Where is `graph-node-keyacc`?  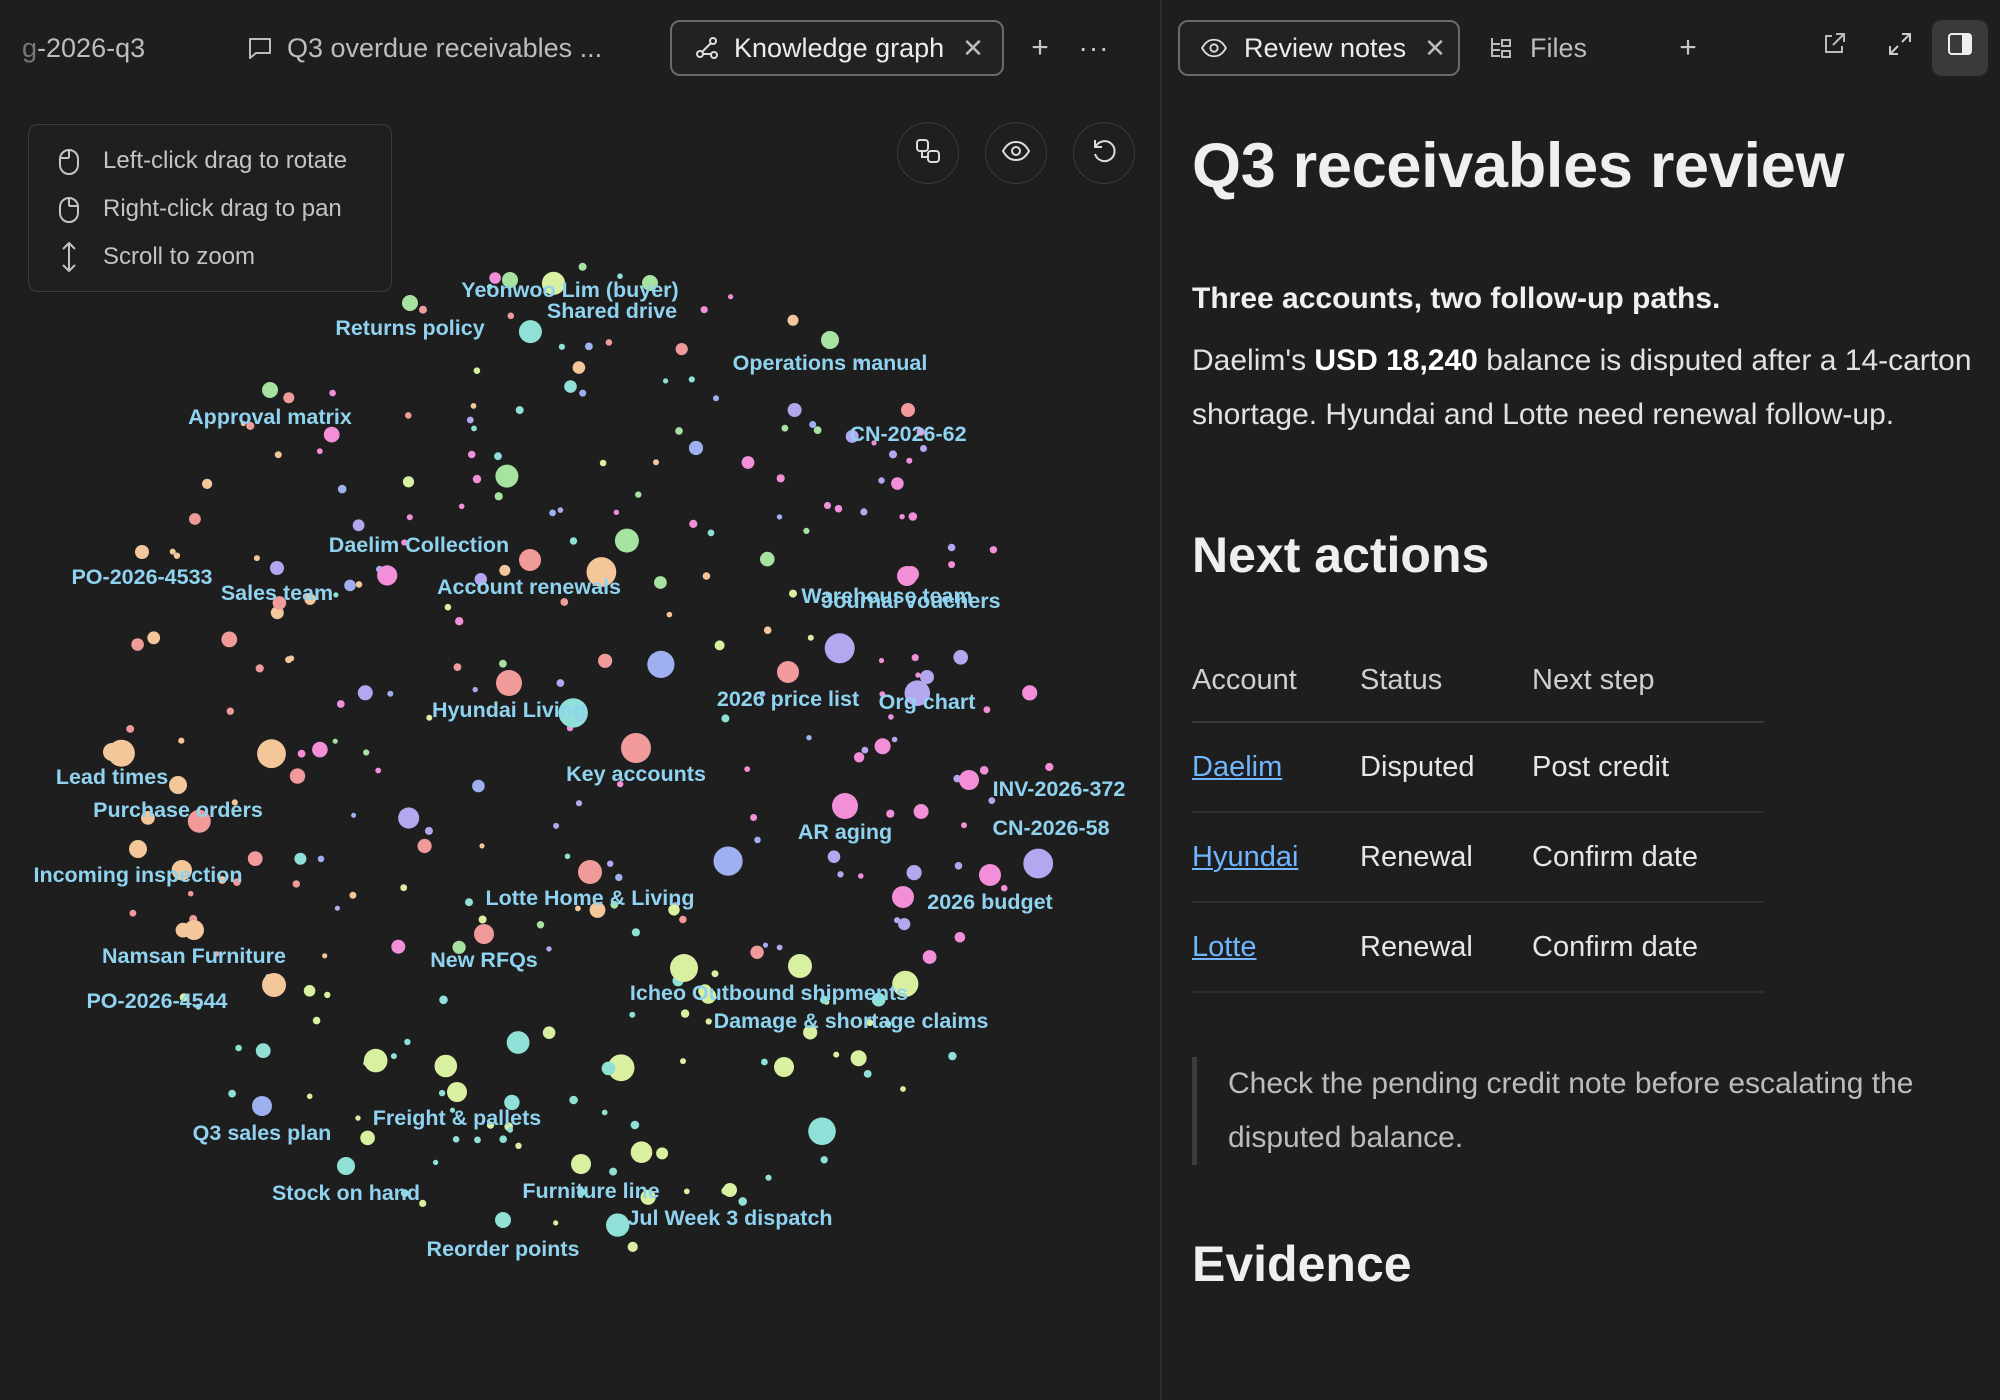
graph-node-keyacc is located at coordinates (636, 748).